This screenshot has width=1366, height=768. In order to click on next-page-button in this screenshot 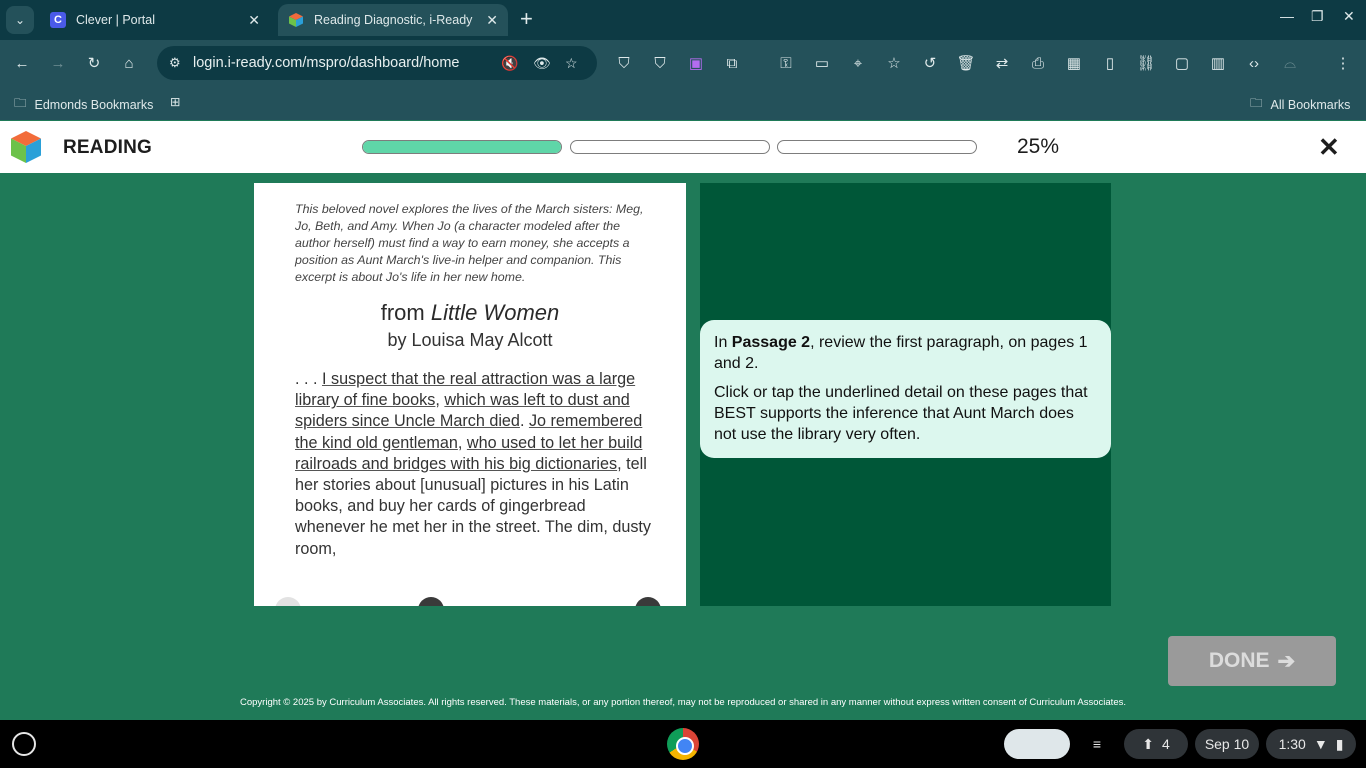, I will do `click(648, 601)`.